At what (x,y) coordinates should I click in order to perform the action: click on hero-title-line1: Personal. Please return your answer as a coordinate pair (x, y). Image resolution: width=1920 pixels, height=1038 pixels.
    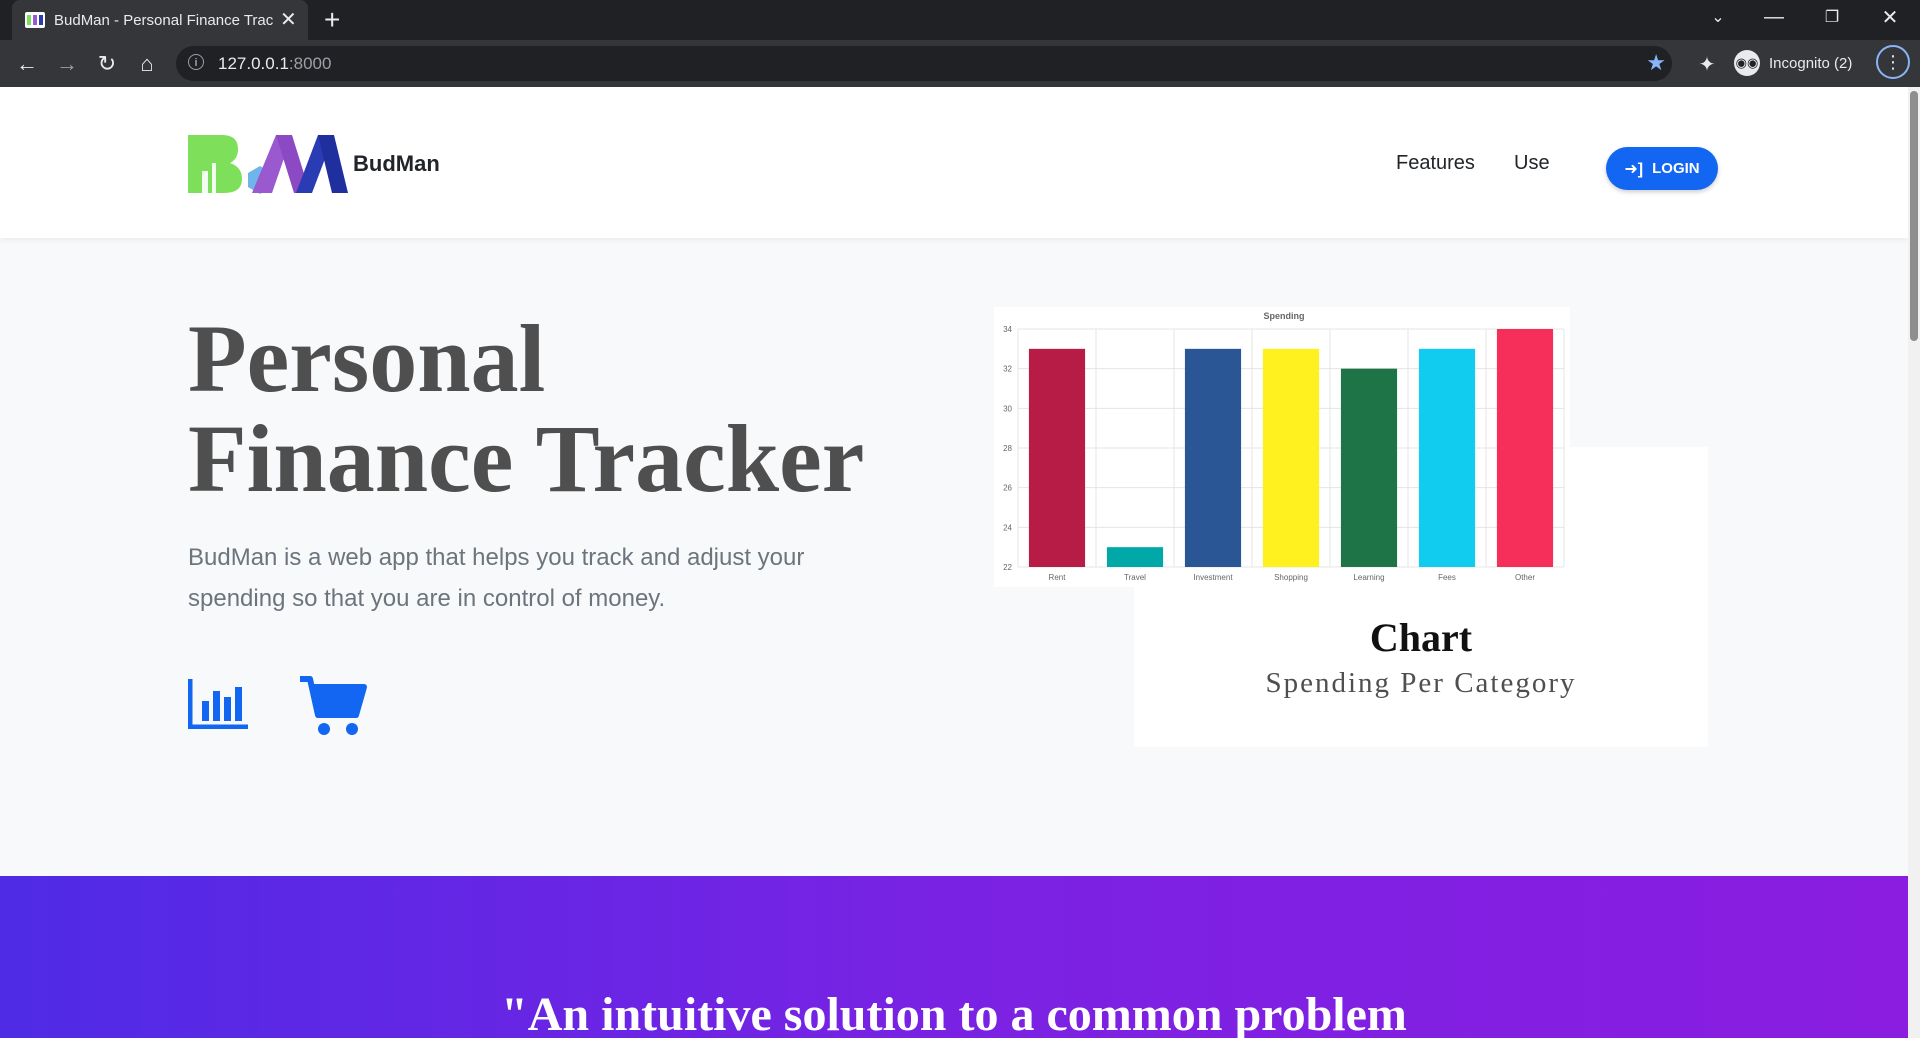
    Looking at the image, I should click on (367, 358).